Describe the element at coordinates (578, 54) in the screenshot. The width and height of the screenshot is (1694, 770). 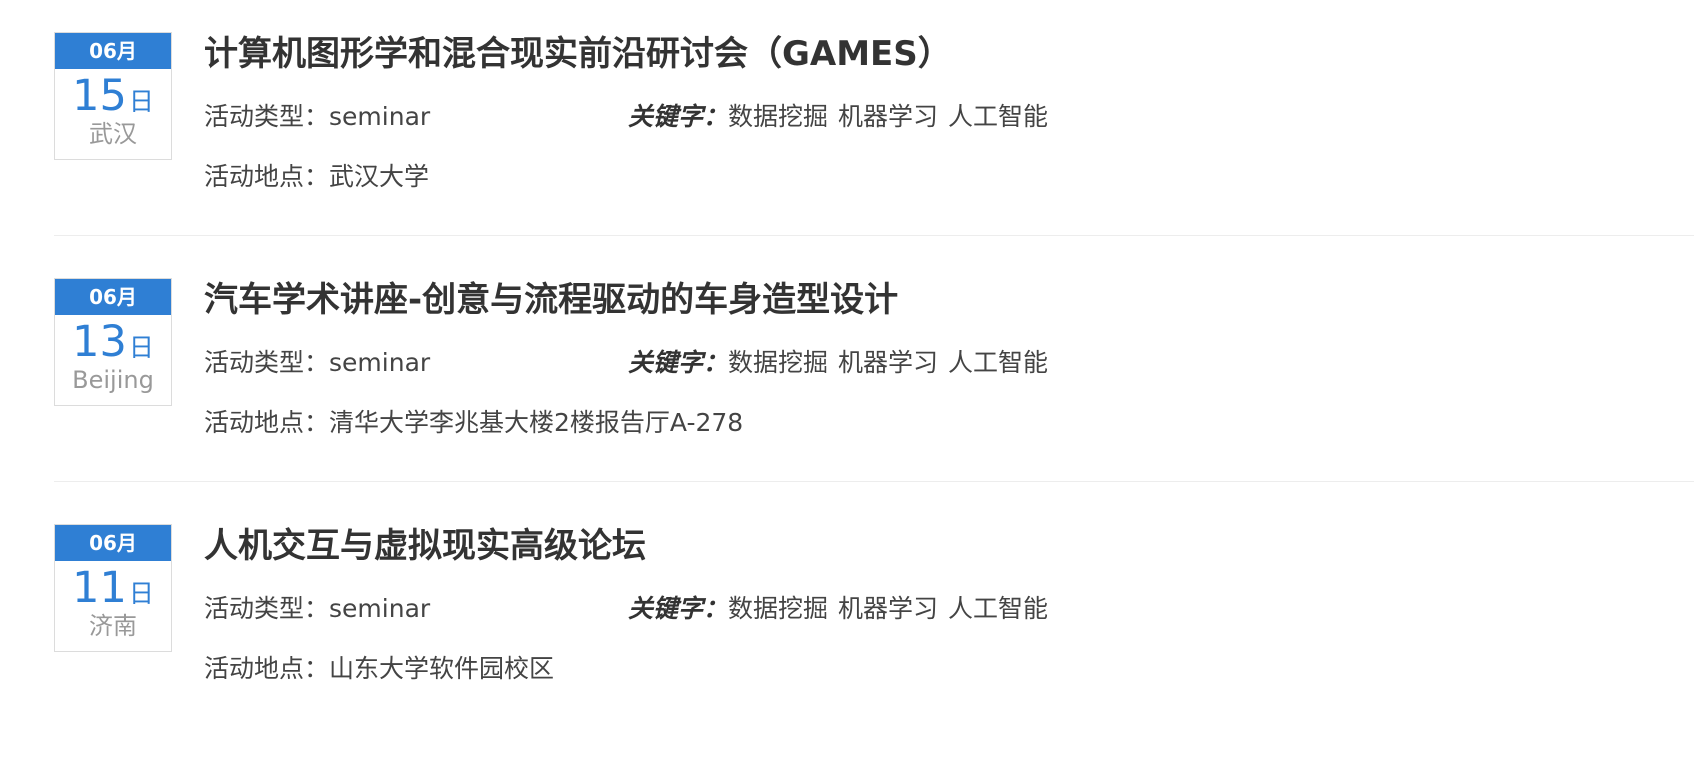
I see `event-title-link: 计算机图形学和混合现实前沿研讨会（GAMES）` at that location.